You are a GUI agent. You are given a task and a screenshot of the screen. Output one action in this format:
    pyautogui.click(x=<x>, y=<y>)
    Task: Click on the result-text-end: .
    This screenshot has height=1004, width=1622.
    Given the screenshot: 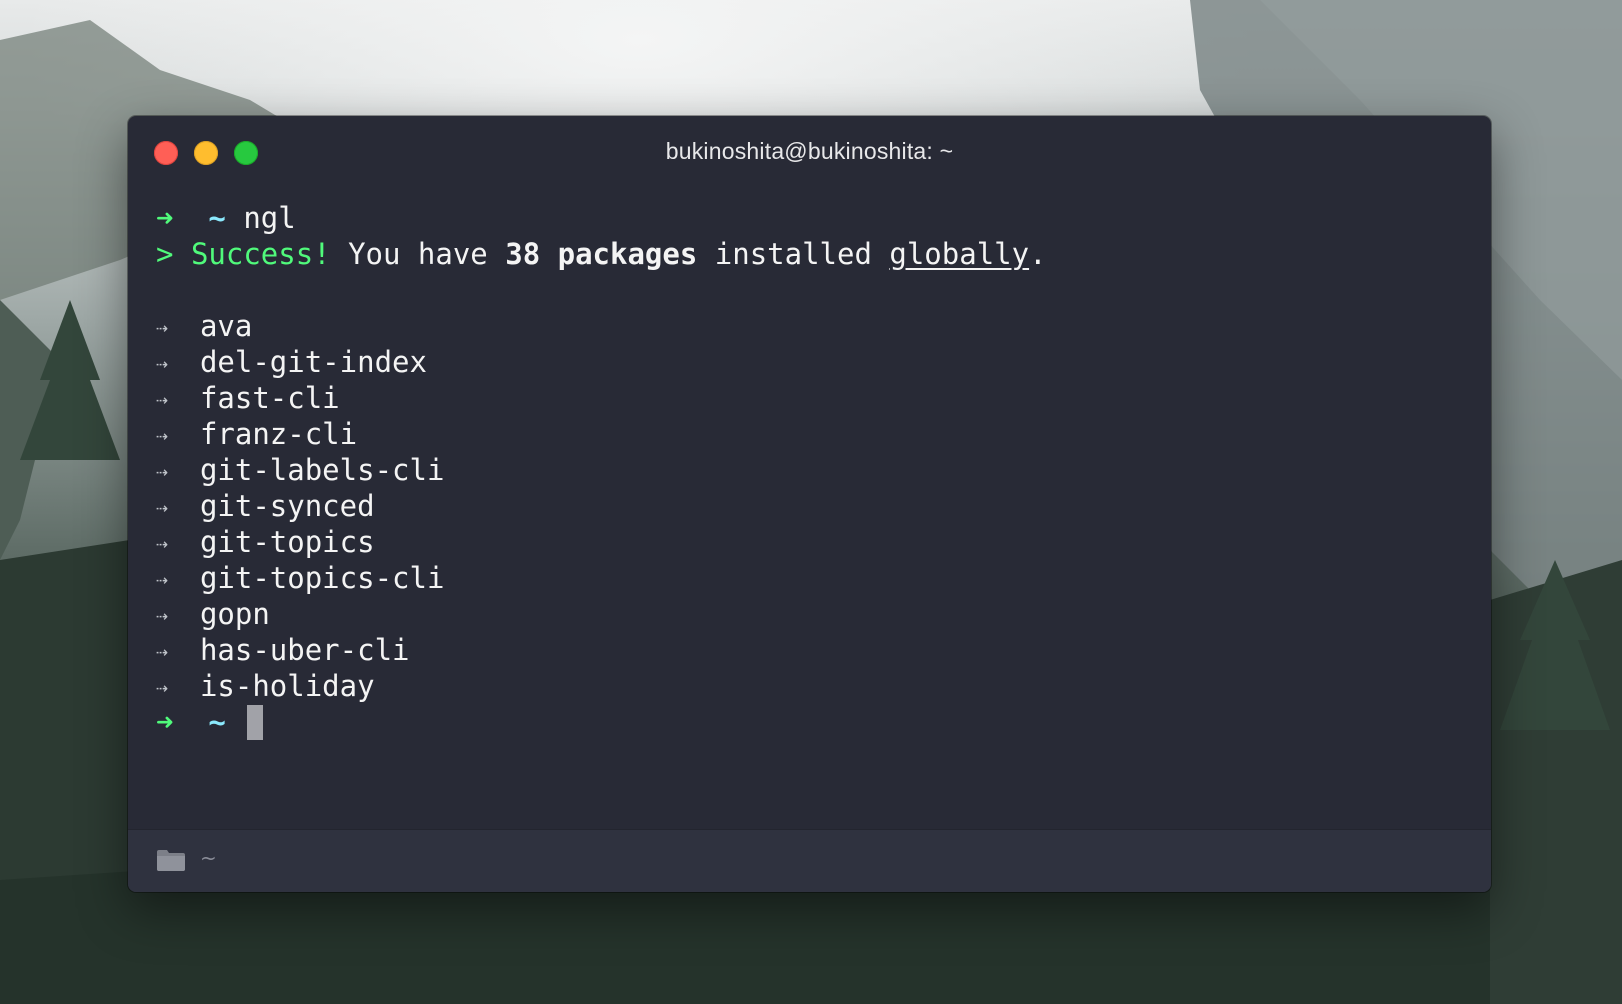 What is the action you would take?
    pyautogui.click(x=1038, y=254)
    